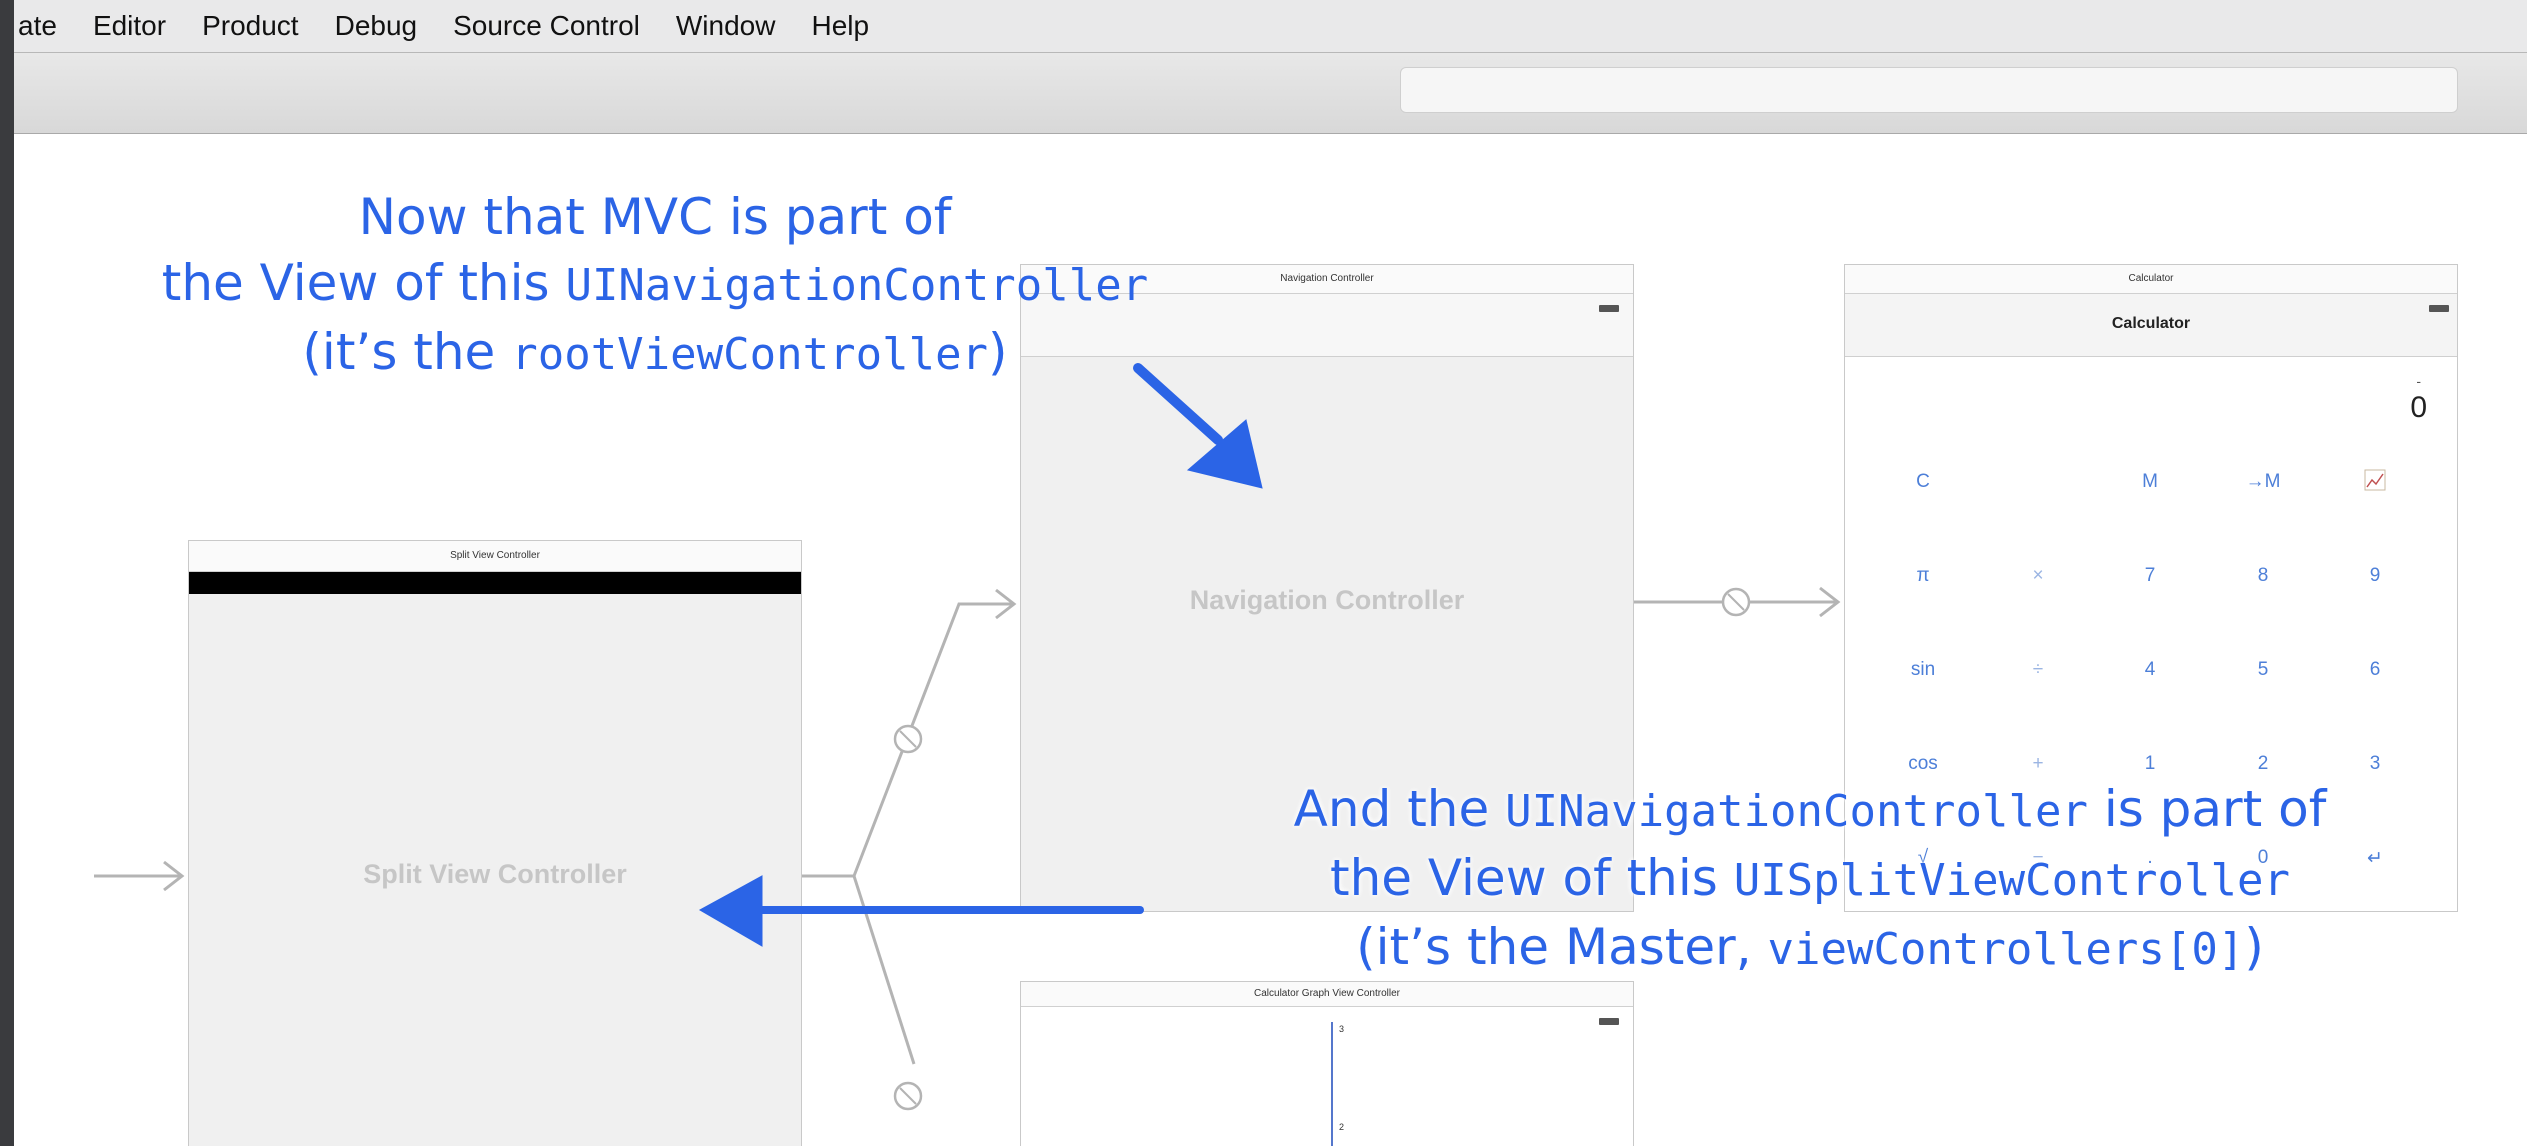  Describe the element at coordinates (2006, 949) in the screenshot. I see `annotation-code: viewControllers[0]` at that location.